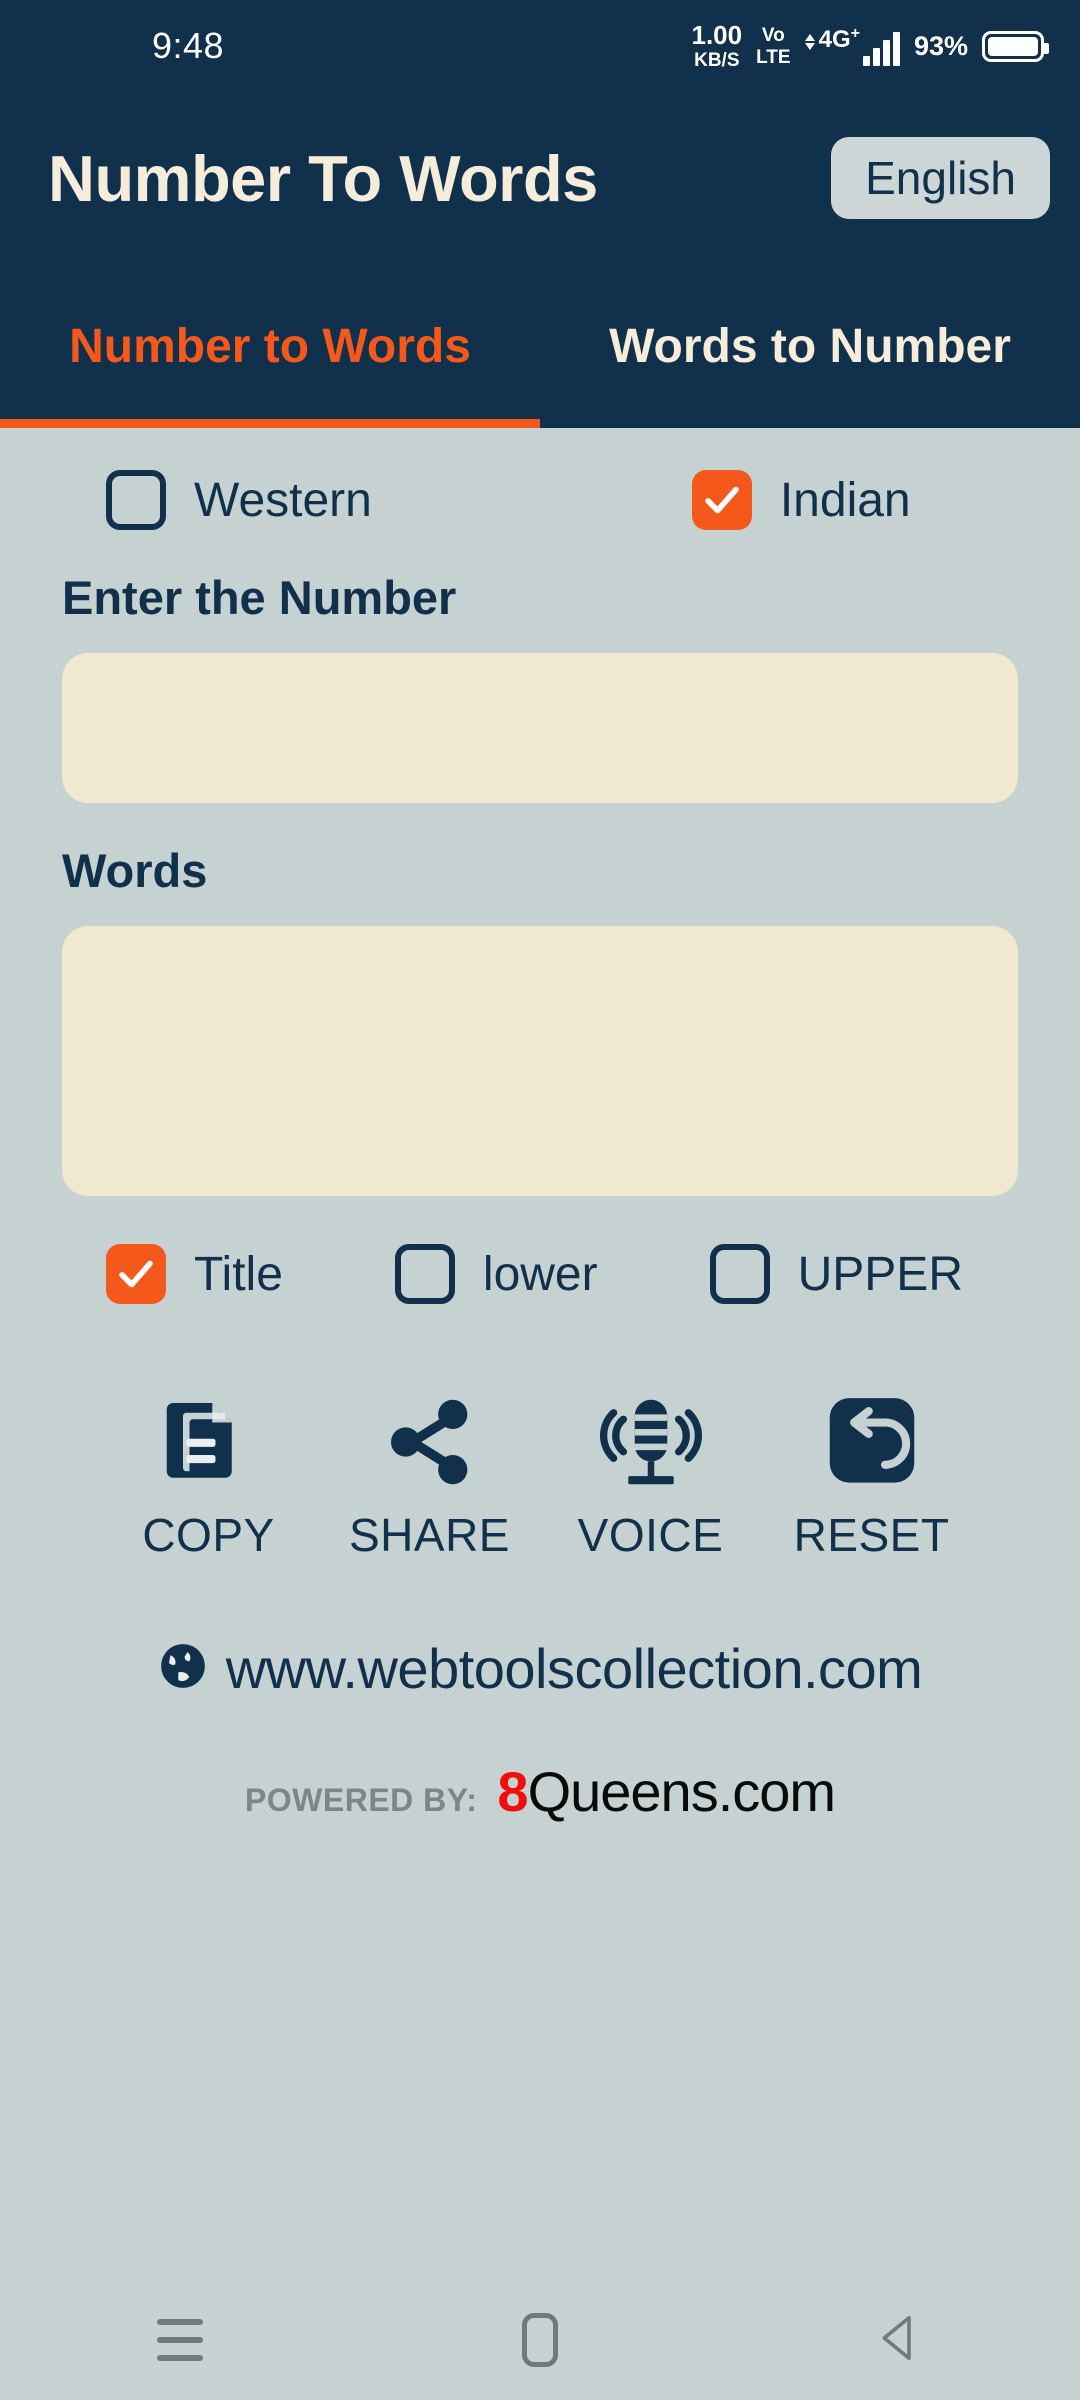 Image resolution: width=1080 pixels, height=2400 pixels. I want to click on share-button: SHARE, so click(429, 1475).